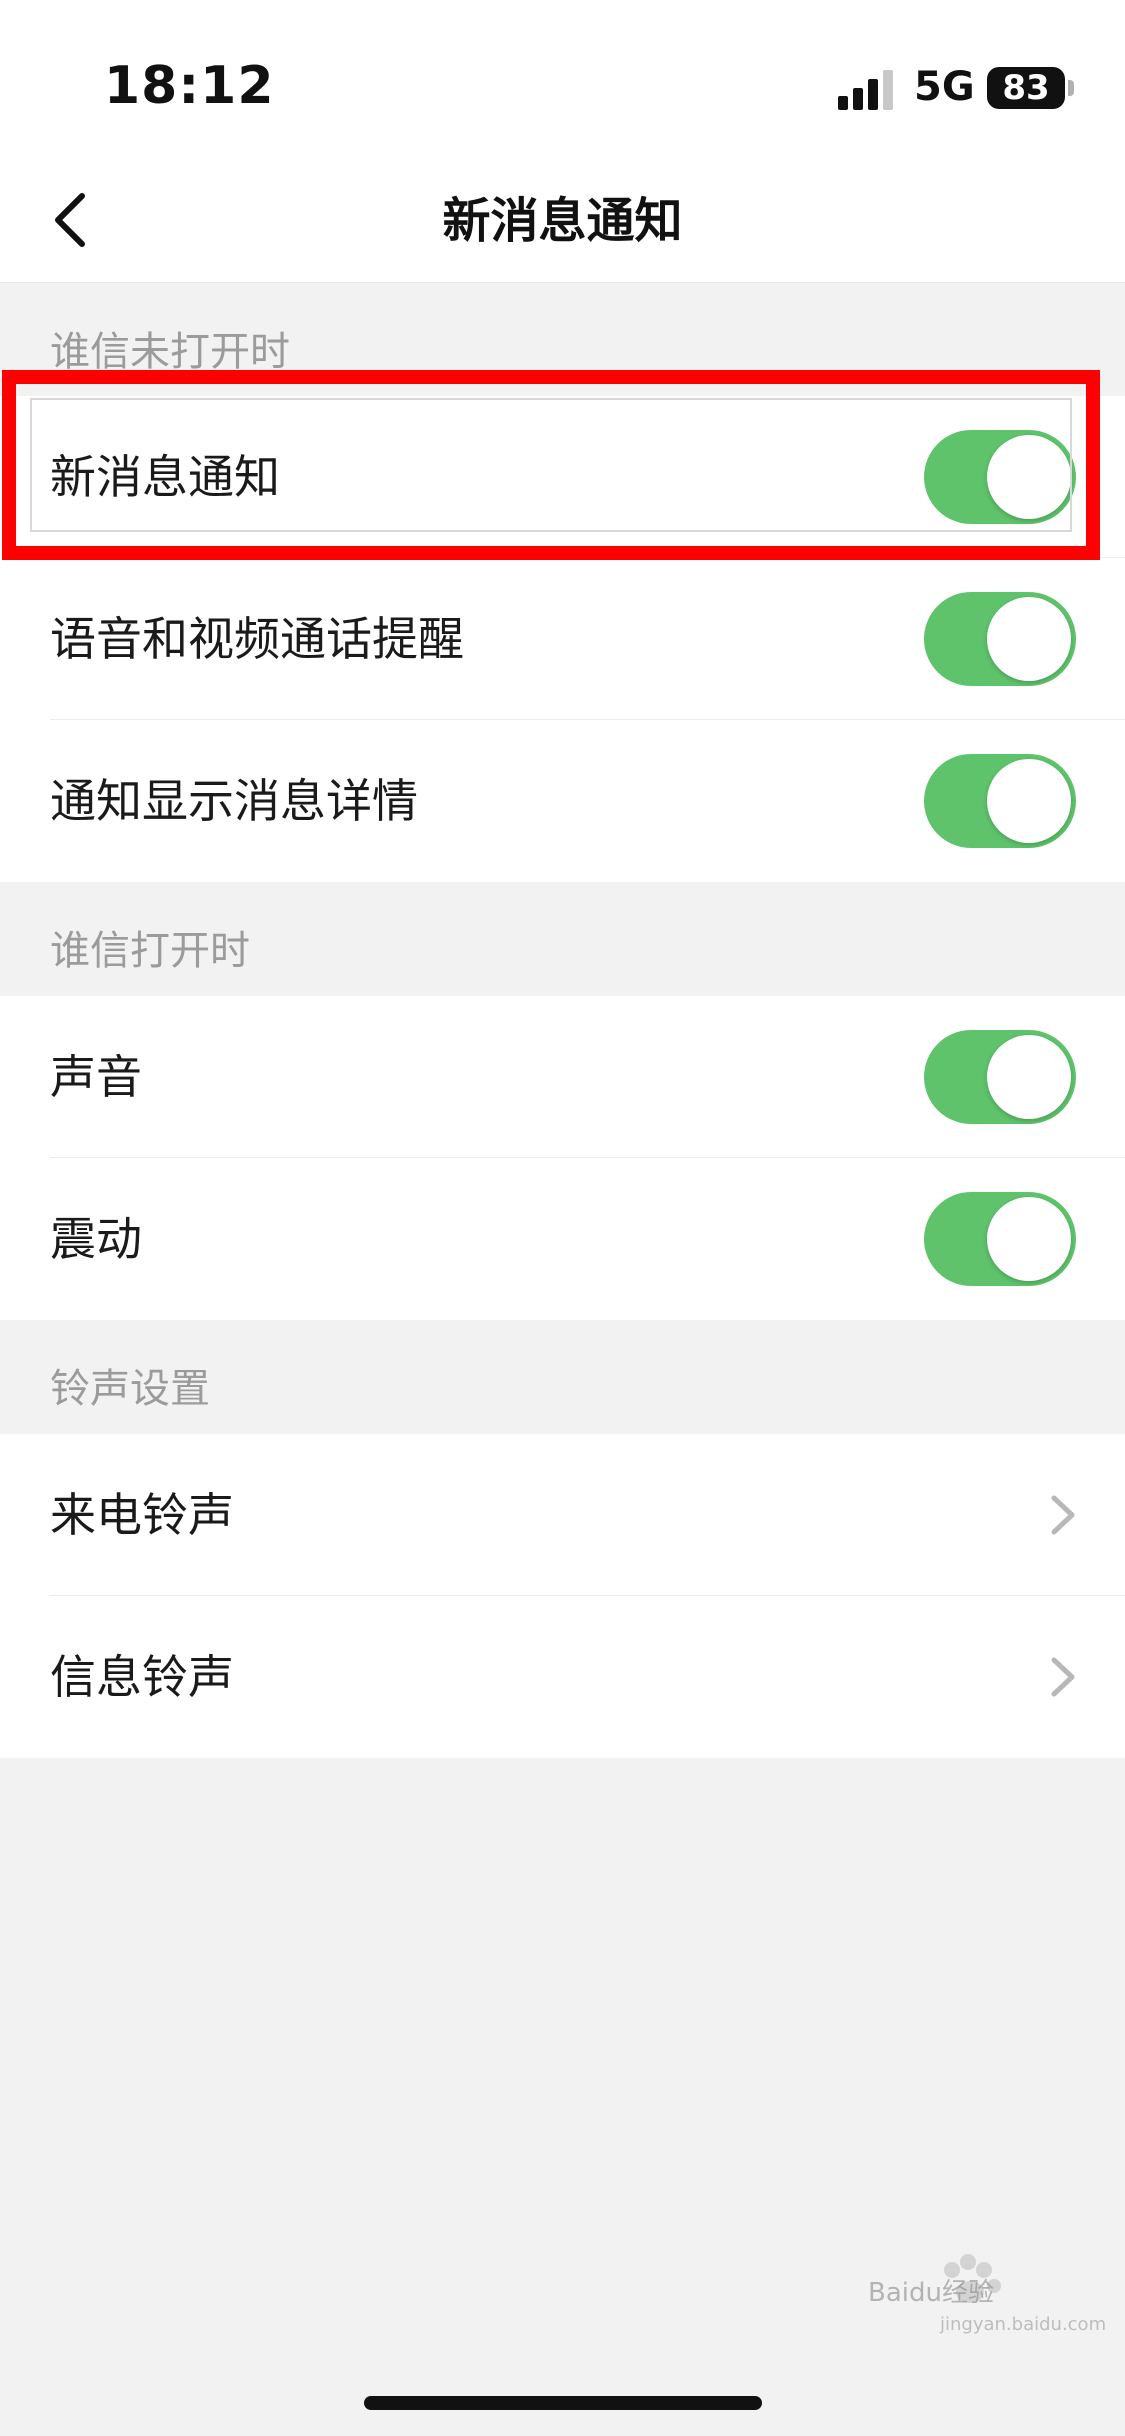 Image resolution: width=1125 pixels, height=2436 pixels. I want to click on sound-toggle, so click(1000, 1077).